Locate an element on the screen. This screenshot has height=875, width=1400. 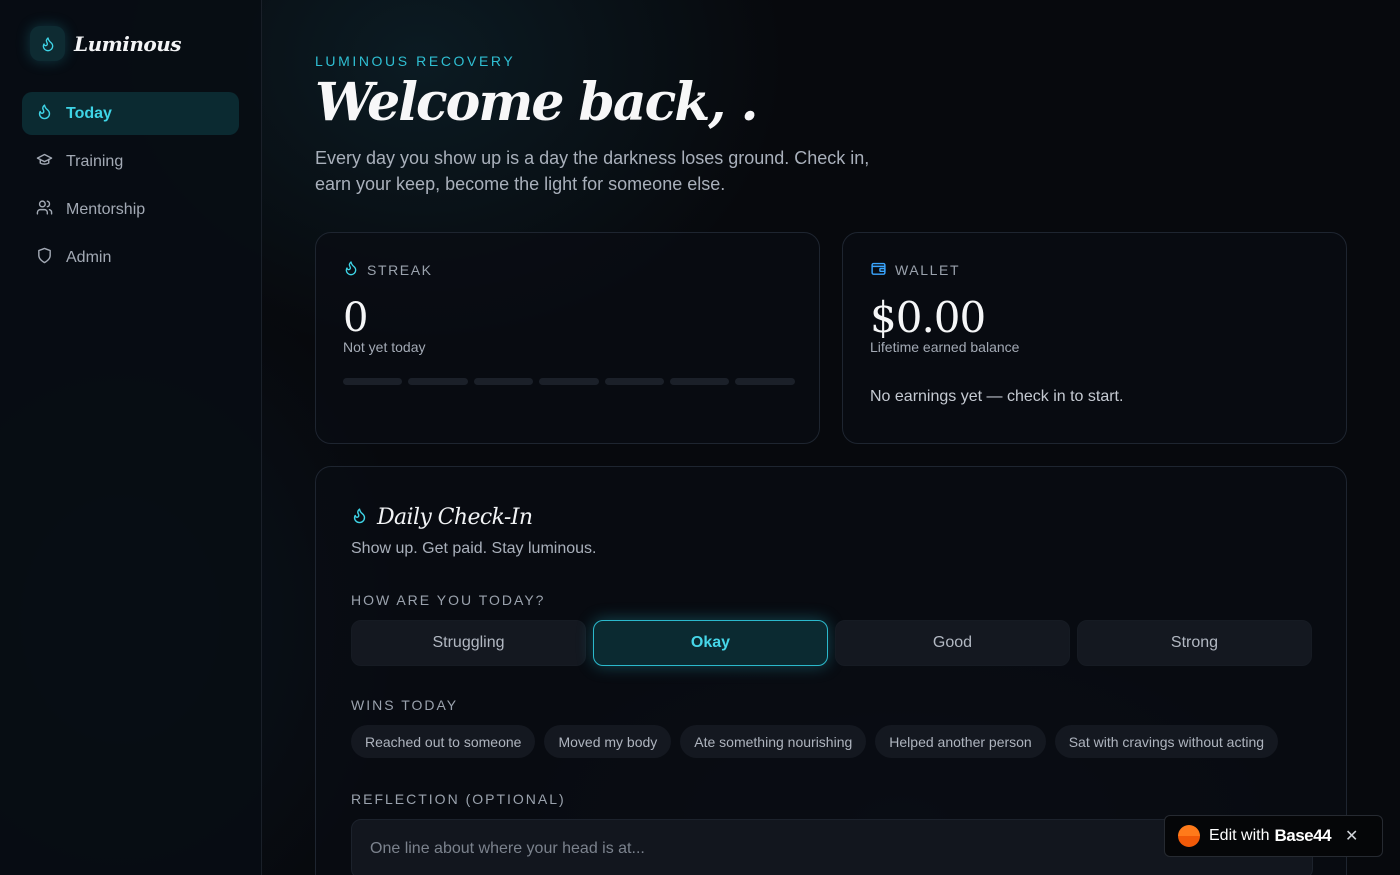
wallet-label-text: WALLET is located at coordinates (928, 270).